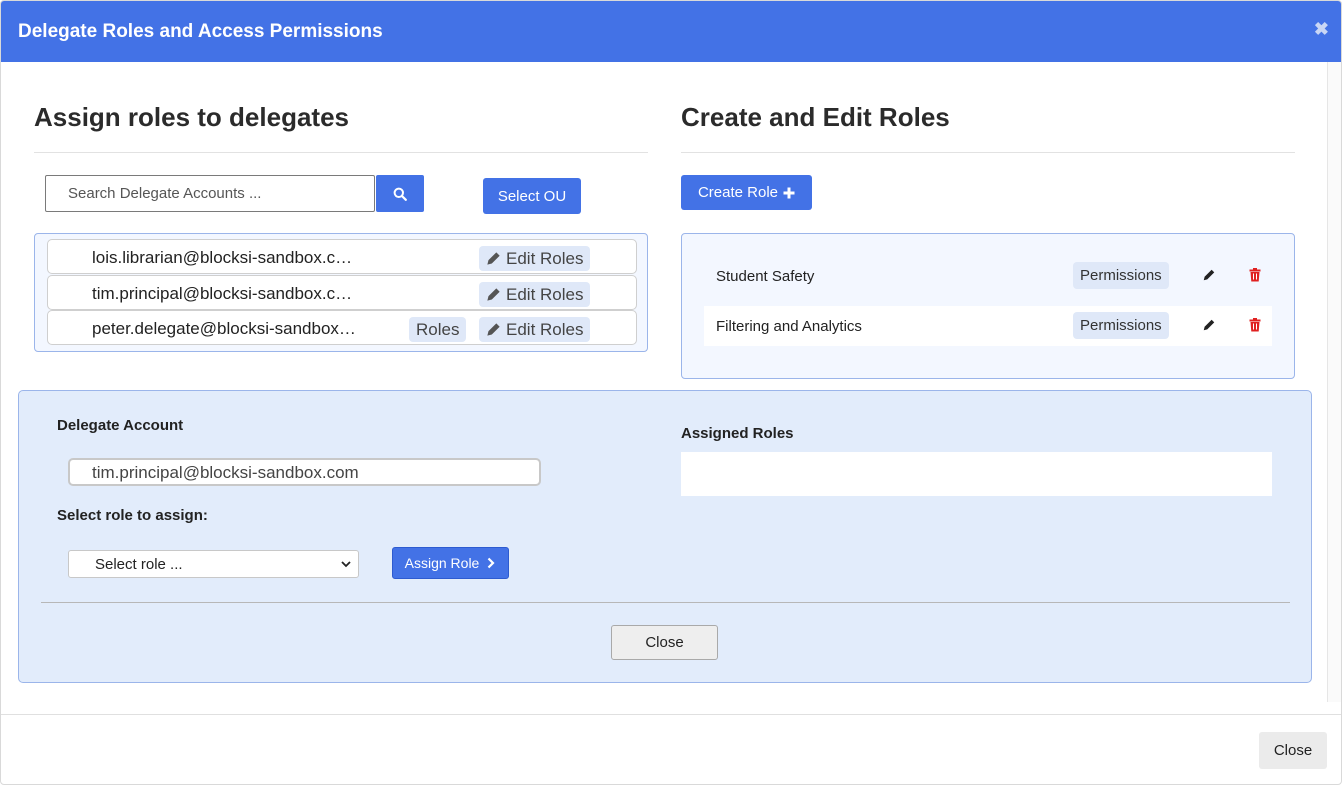  Describe the element at coordinates (532, 196) in the screenshot. I see `select-ou-button: Select OU` at that location.